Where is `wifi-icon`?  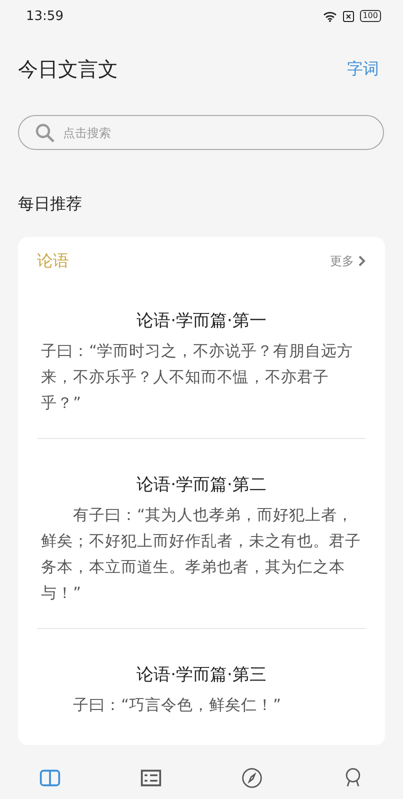
wifi-icon is located at coordinates (329, 16).